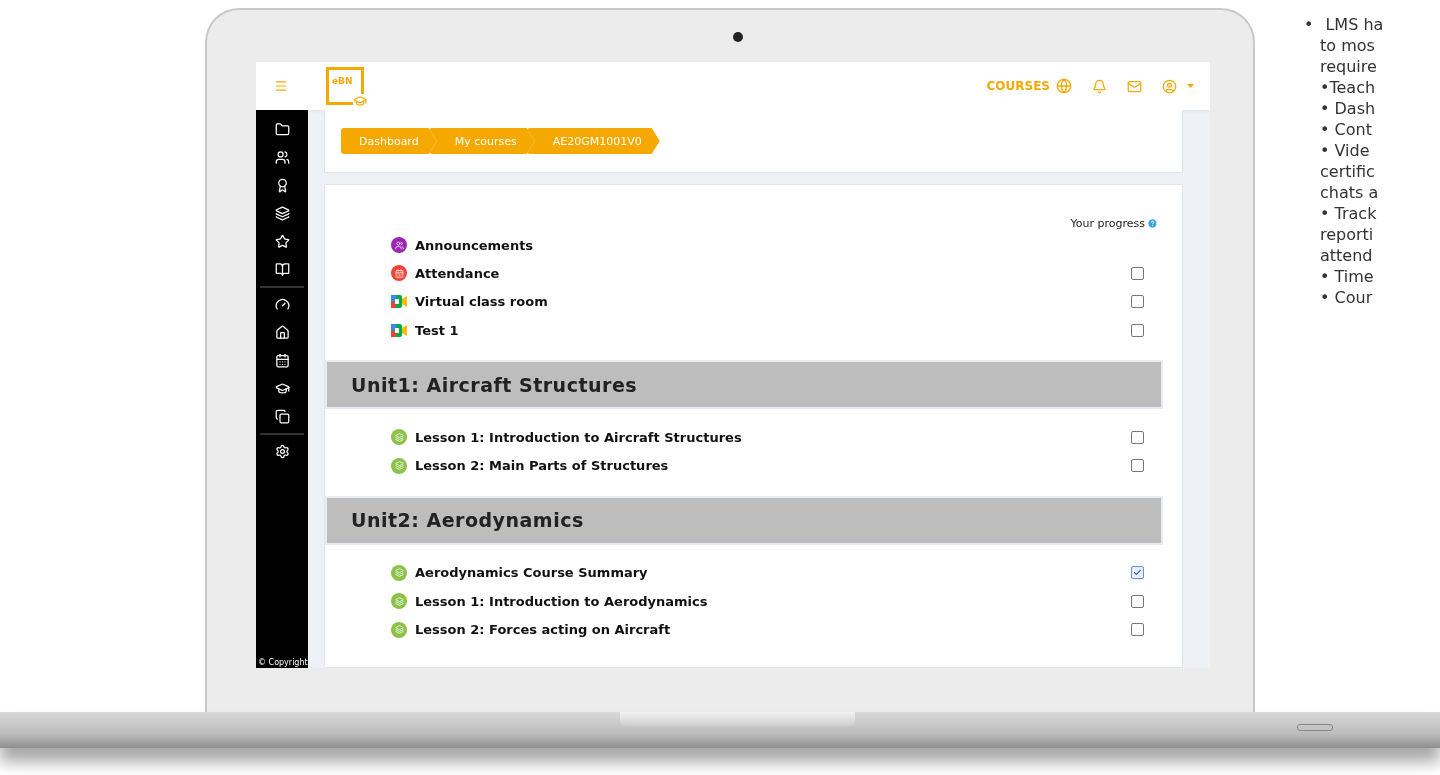 This screenshot has height=775, width=1440. I want to click on slide-text-line: certific, so click(1348, 171).